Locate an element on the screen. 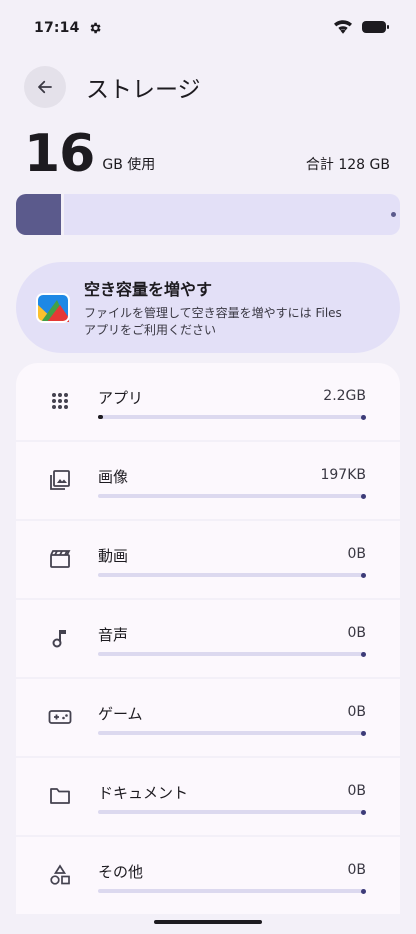 Image resolution: width=416 pixels, height=934 pixels. free-up-title: 空き容量を増やす is located at coordinates (148, 289).